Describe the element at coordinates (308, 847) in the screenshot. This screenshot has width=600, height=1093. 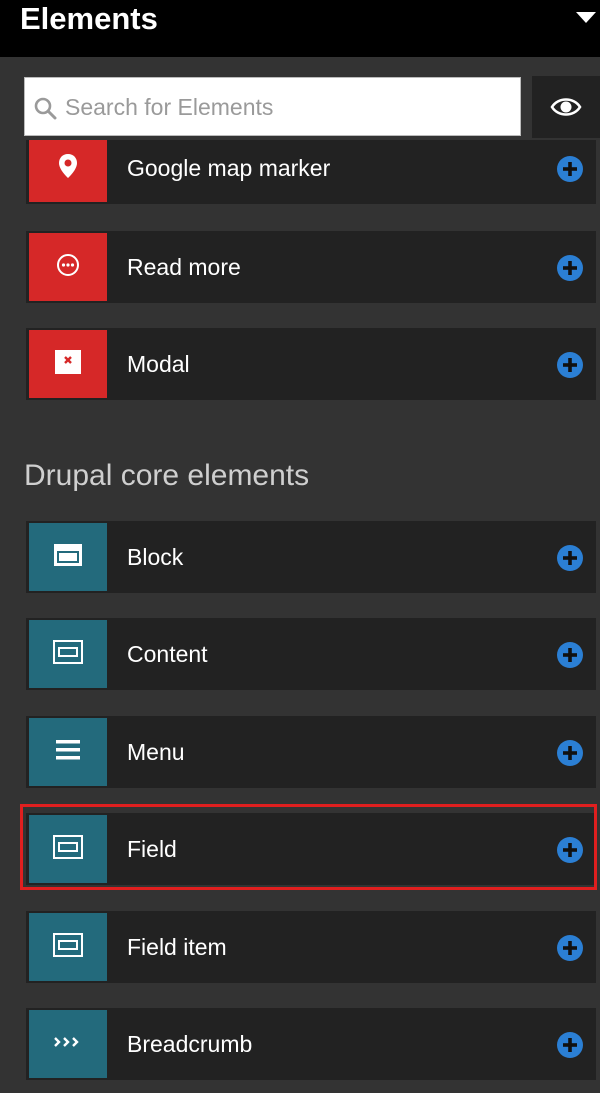
I see `highlight-box` at that location.